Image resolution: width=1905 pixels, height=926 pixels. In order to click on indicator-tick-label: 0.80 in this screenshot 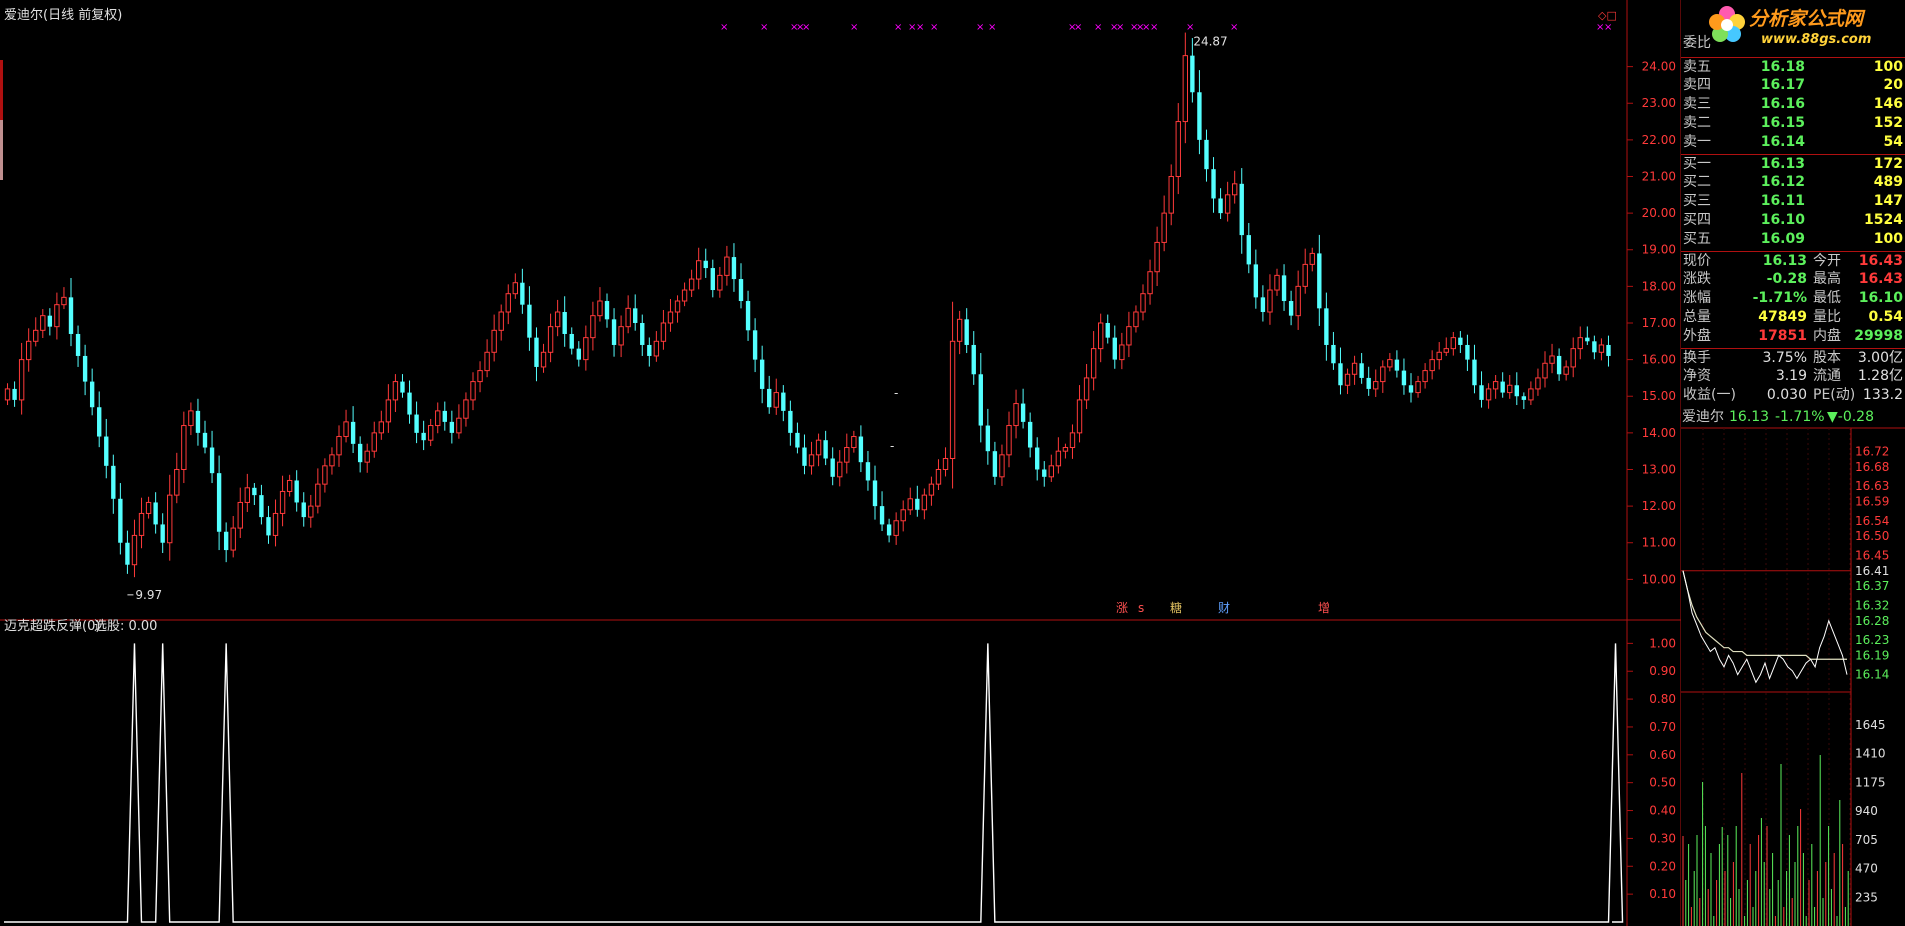, I will do `click(1662, 699)`.